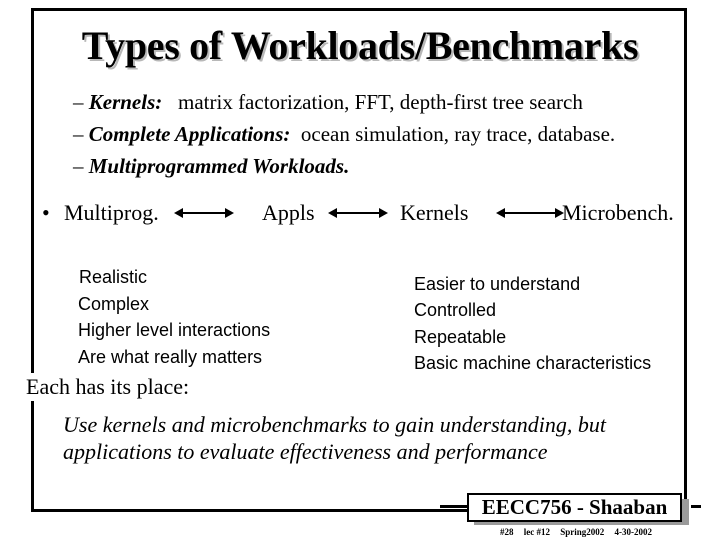 This screenshot has width=720, height=540. I want to click on each-has-place-heading: Each has its place:, so click(108, 387).